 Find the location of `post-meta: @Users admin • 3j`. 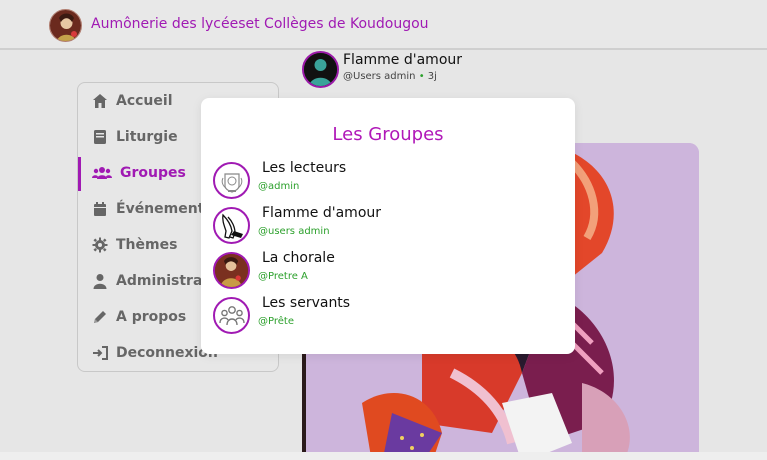

post-meta: @Users admin • 3j is located at coordinates (390, 76).